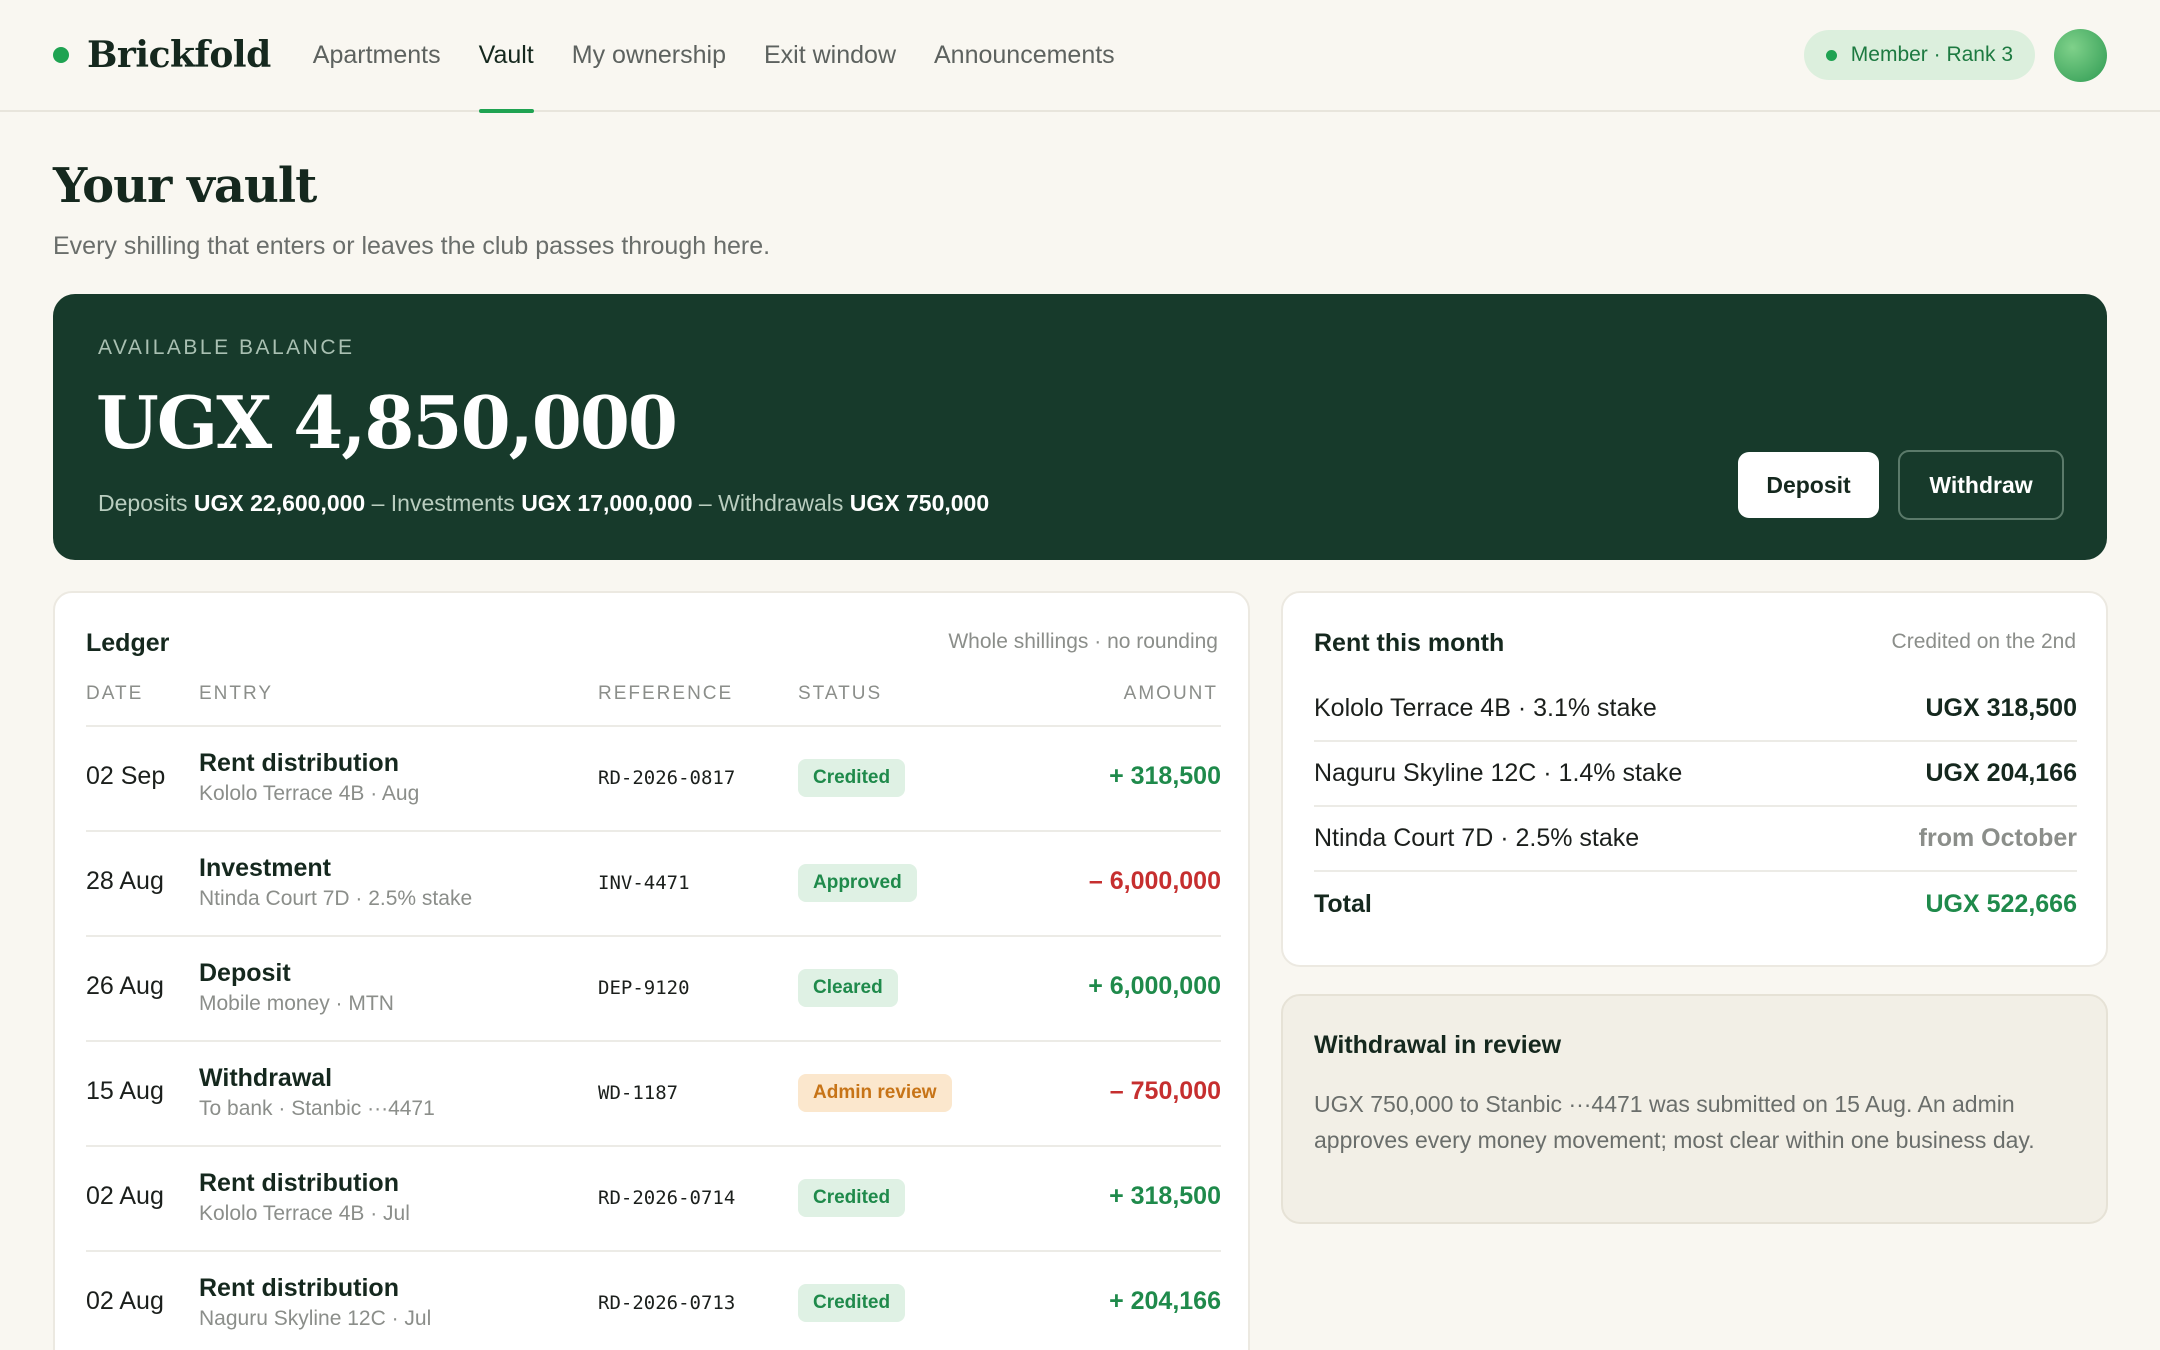 The width and height of the screenshot is (2160, 1350). Describe the element at coordinates (226, 347) in the screenshot. I see `balance-label: AVAILABLE BALANCE` at that location.